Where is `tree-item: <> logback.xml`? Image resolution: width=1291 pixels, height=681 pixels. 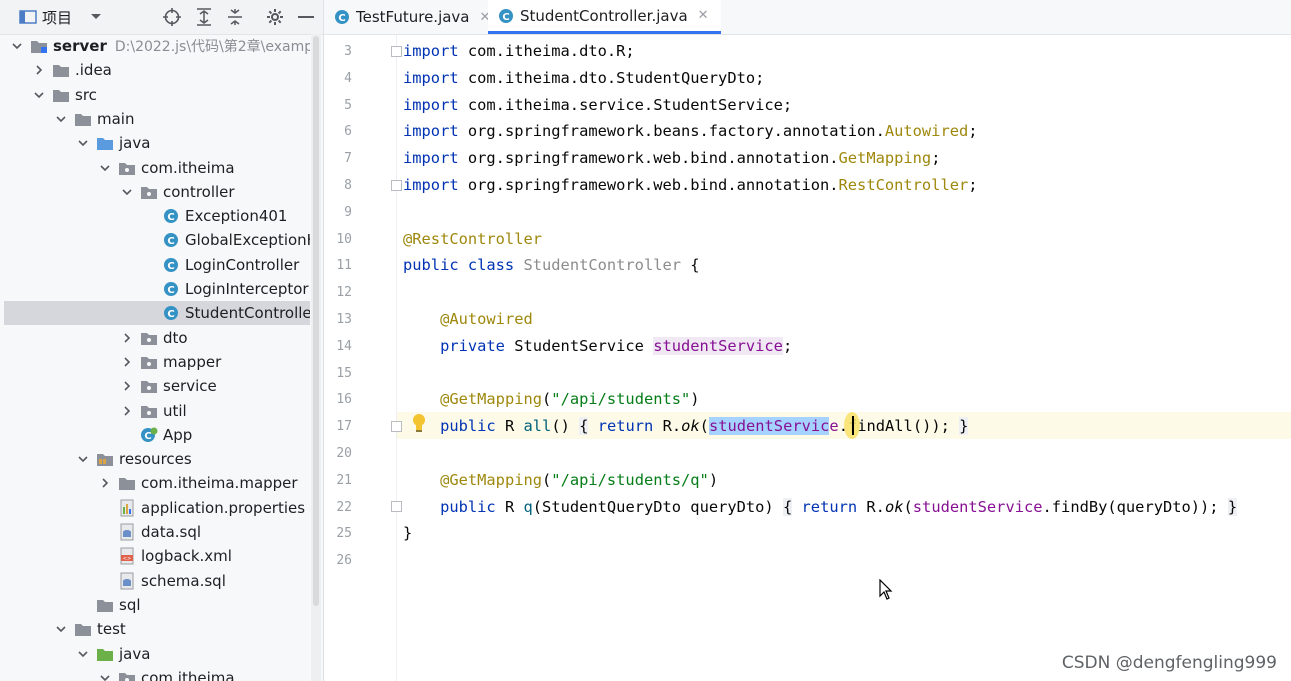
tree-item: <> logback.xml is located at coordinates (157, 556).